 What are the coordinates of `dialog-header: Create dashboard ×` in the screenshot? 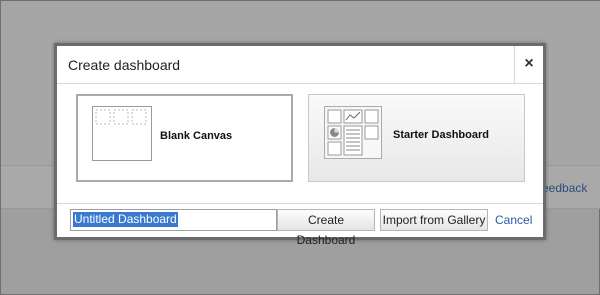 It's located at (300, 65).